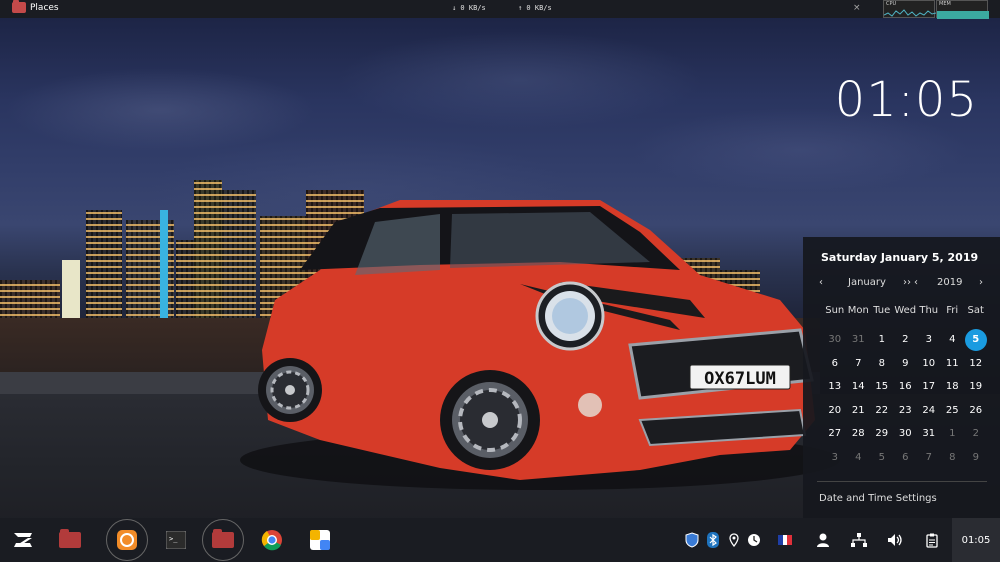  I want to click on calendar-day: 19, so click(976, 387).